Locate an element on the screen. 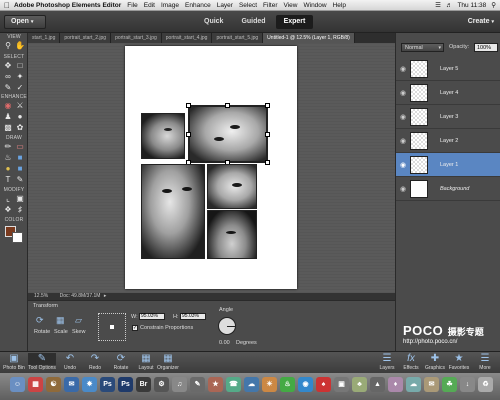 The height and width of the screenshot is (400, 500). recompose-icon: ▣ is located at coordinates (20, 198).